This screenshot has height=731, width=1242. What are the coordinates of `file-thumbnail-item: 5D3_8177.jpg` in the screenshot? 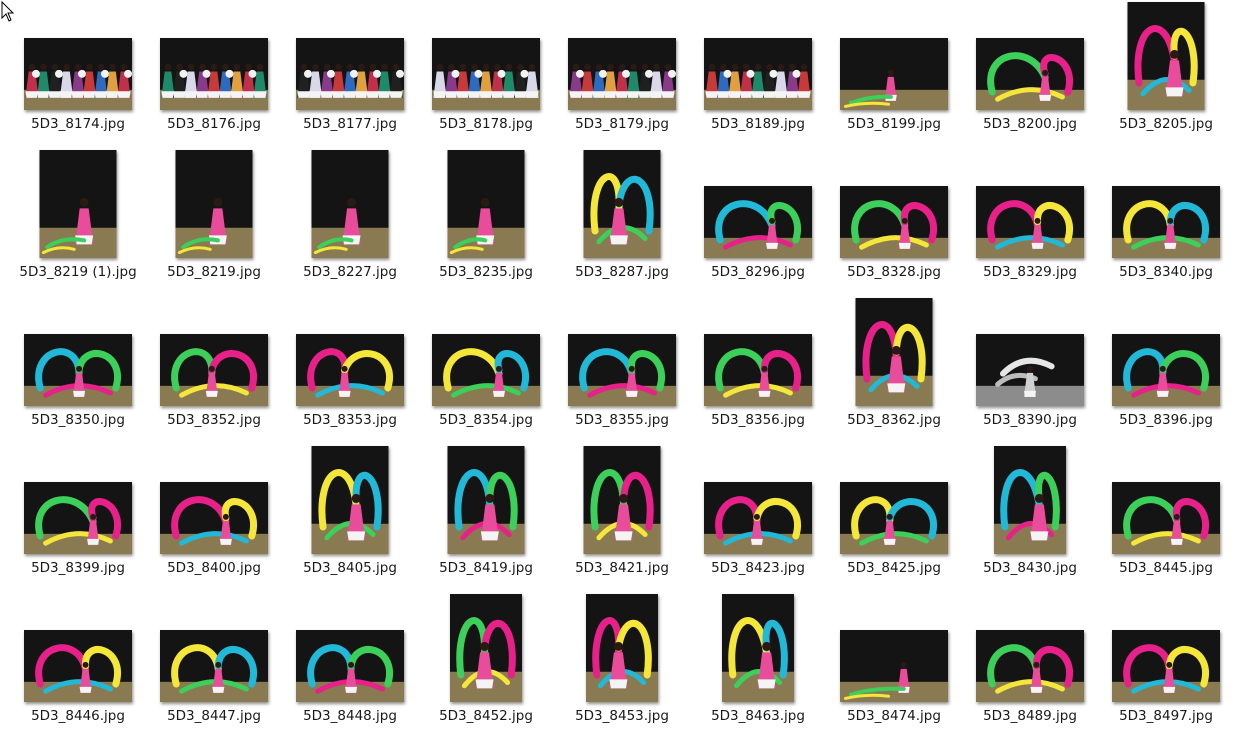 It's located at (350, 74).